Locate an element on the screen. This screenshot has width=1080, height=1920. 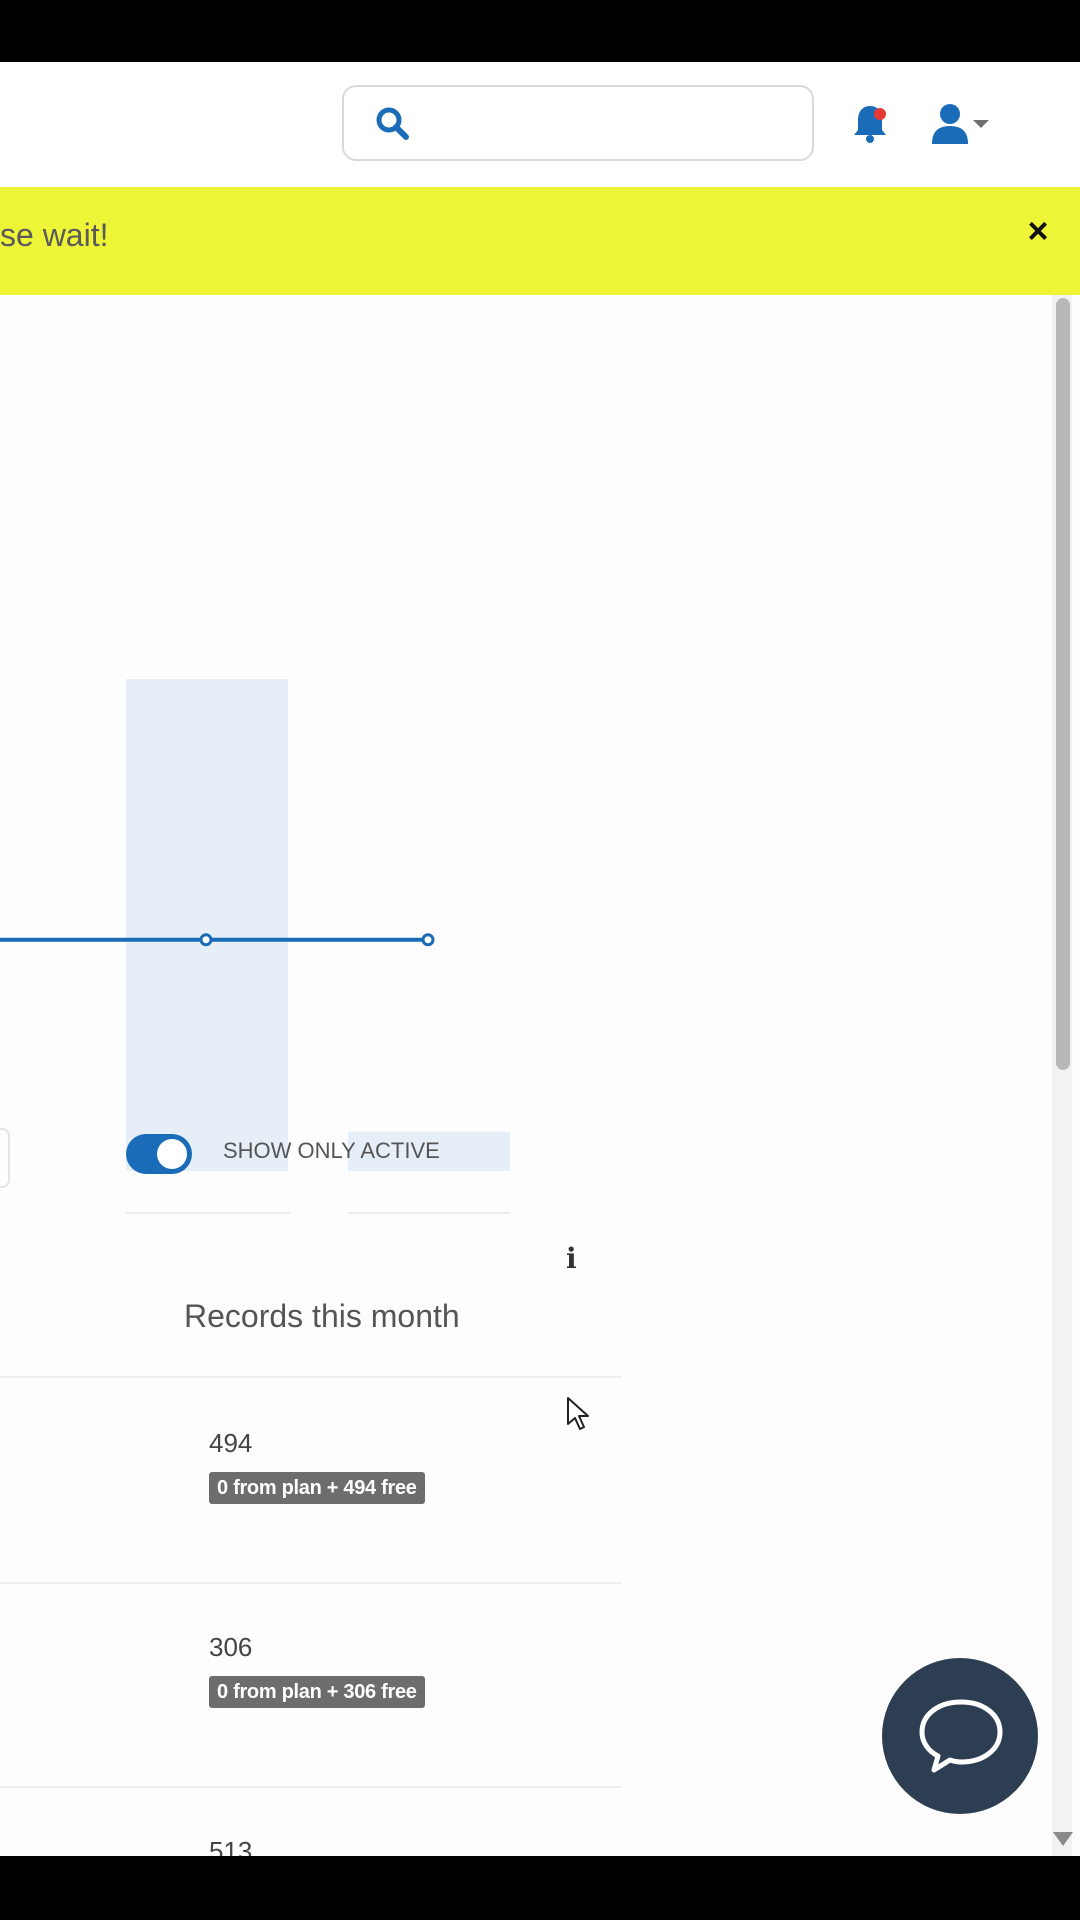
show-only-active-toggle is located at coordinates (159, 1154).